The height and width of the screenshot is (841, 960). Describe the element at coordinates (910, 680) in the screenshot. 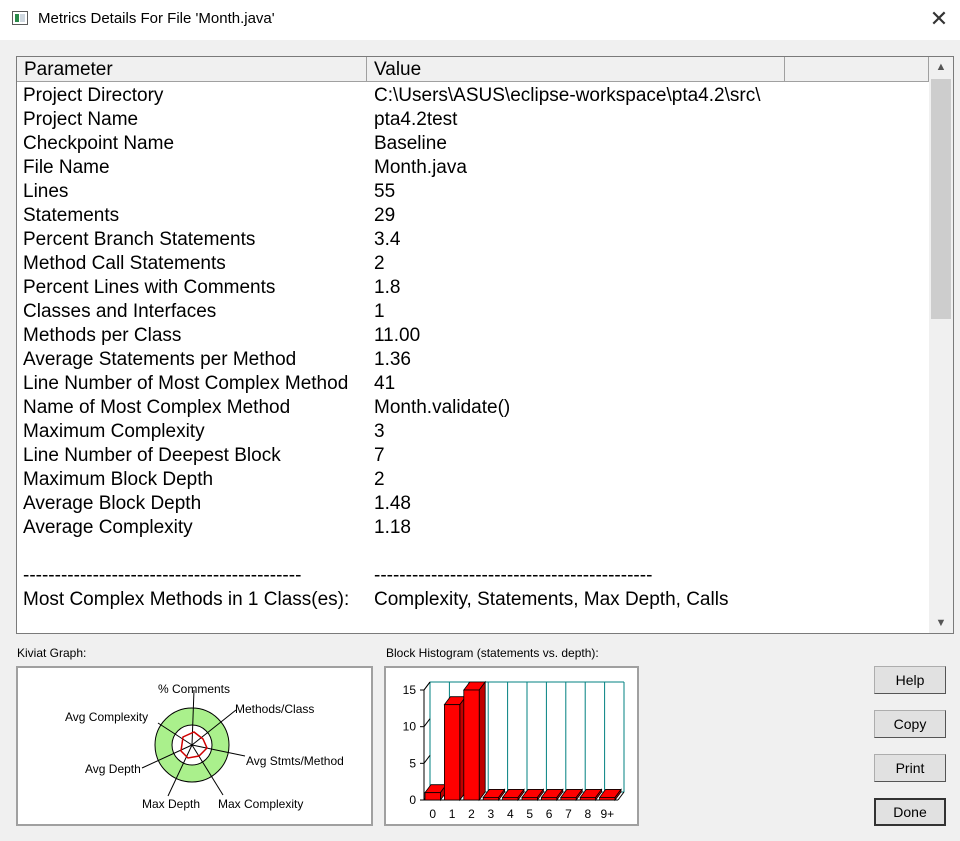

I see `help-button: Help` at that location.